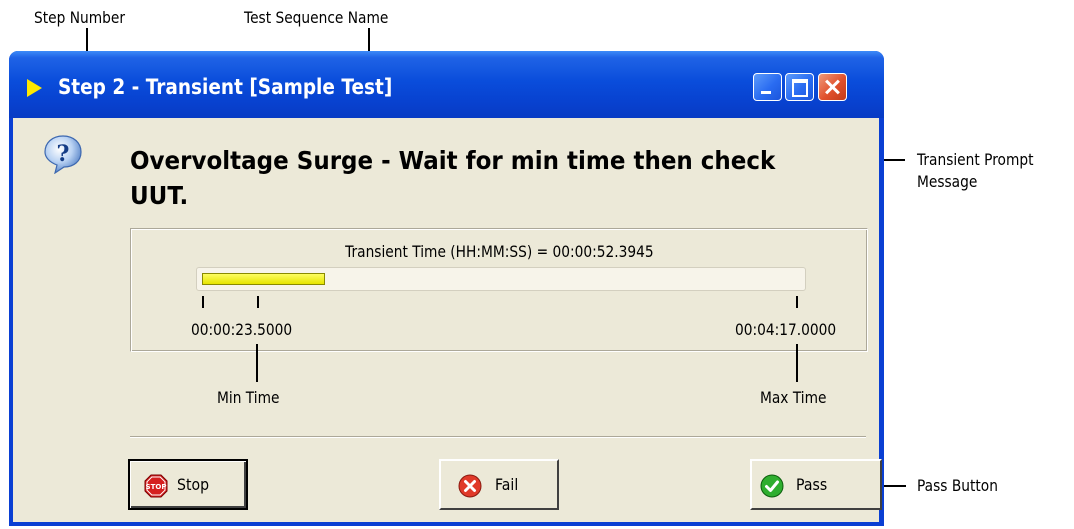  I want to click on pass-button-label: Pass, so click(812, 484).